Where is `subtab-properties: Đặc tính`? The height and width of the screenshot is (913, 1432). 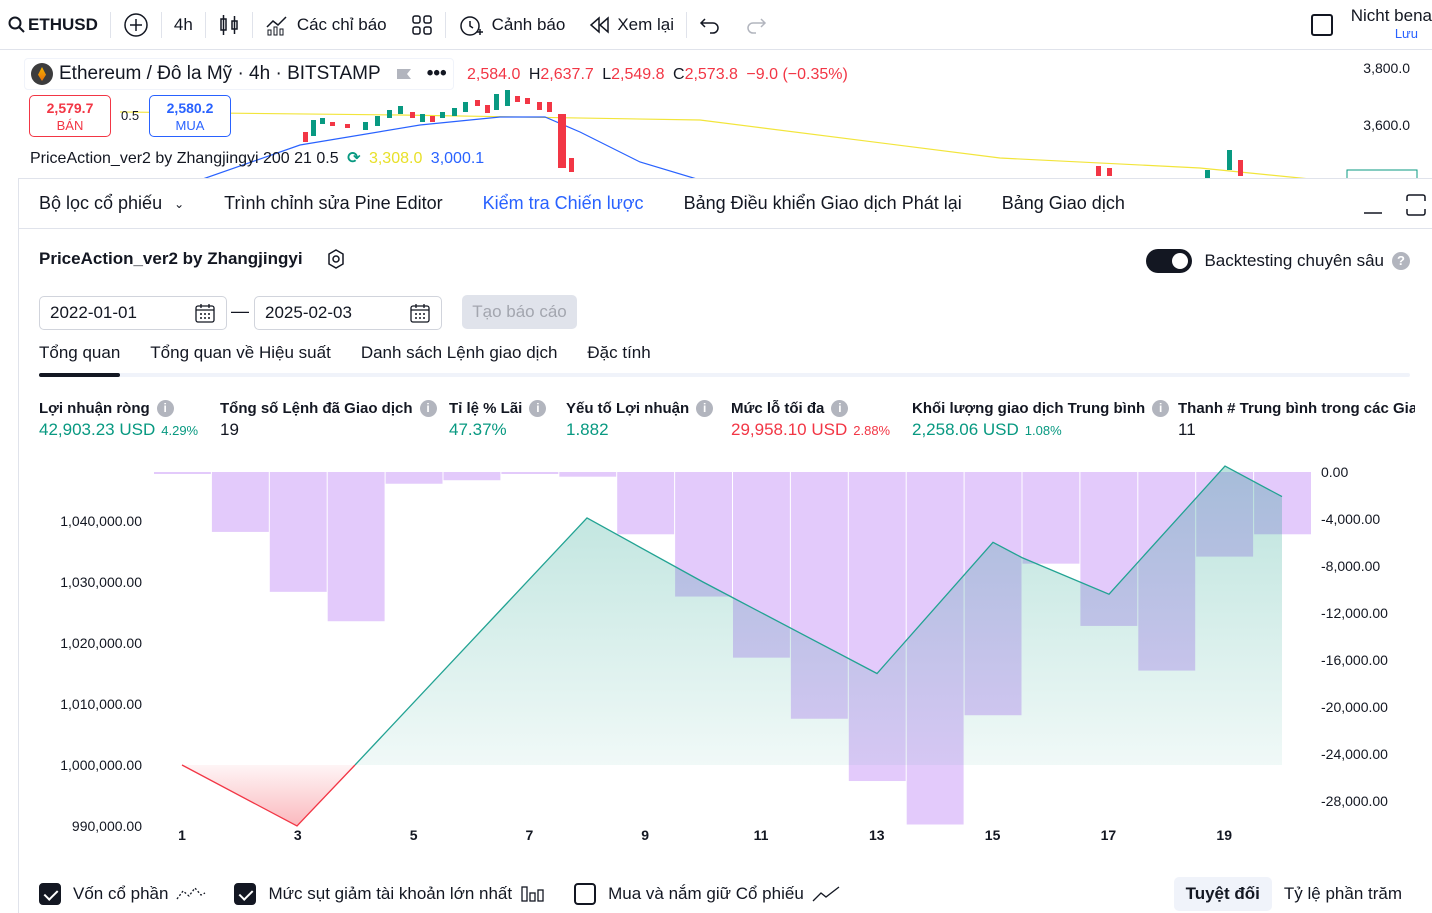
subtab-properties: Đặc tính is located at coordinates (618, 360).